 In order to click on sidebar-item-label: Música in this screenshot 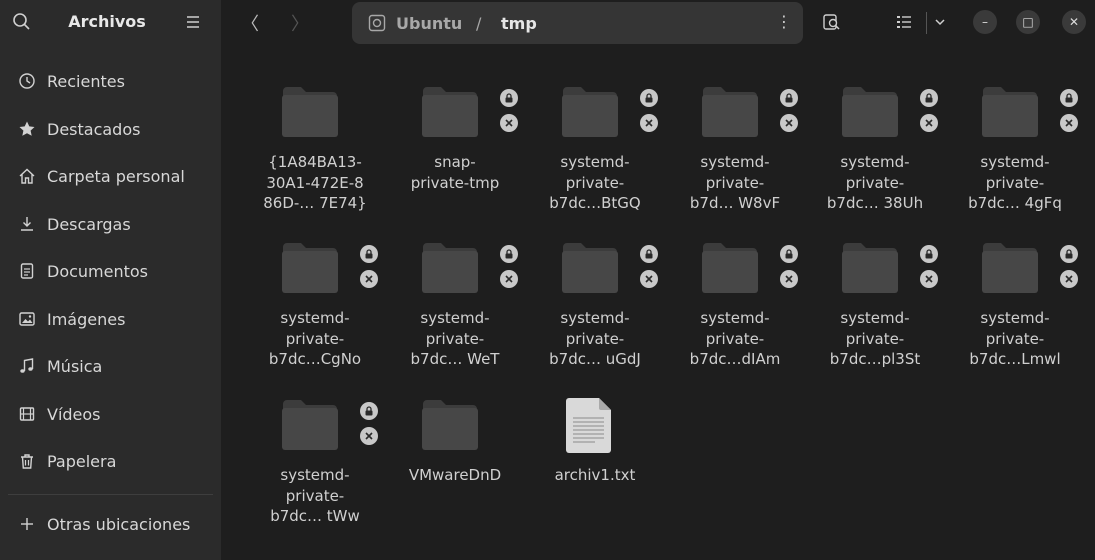, I will do `click(75, 366)`.